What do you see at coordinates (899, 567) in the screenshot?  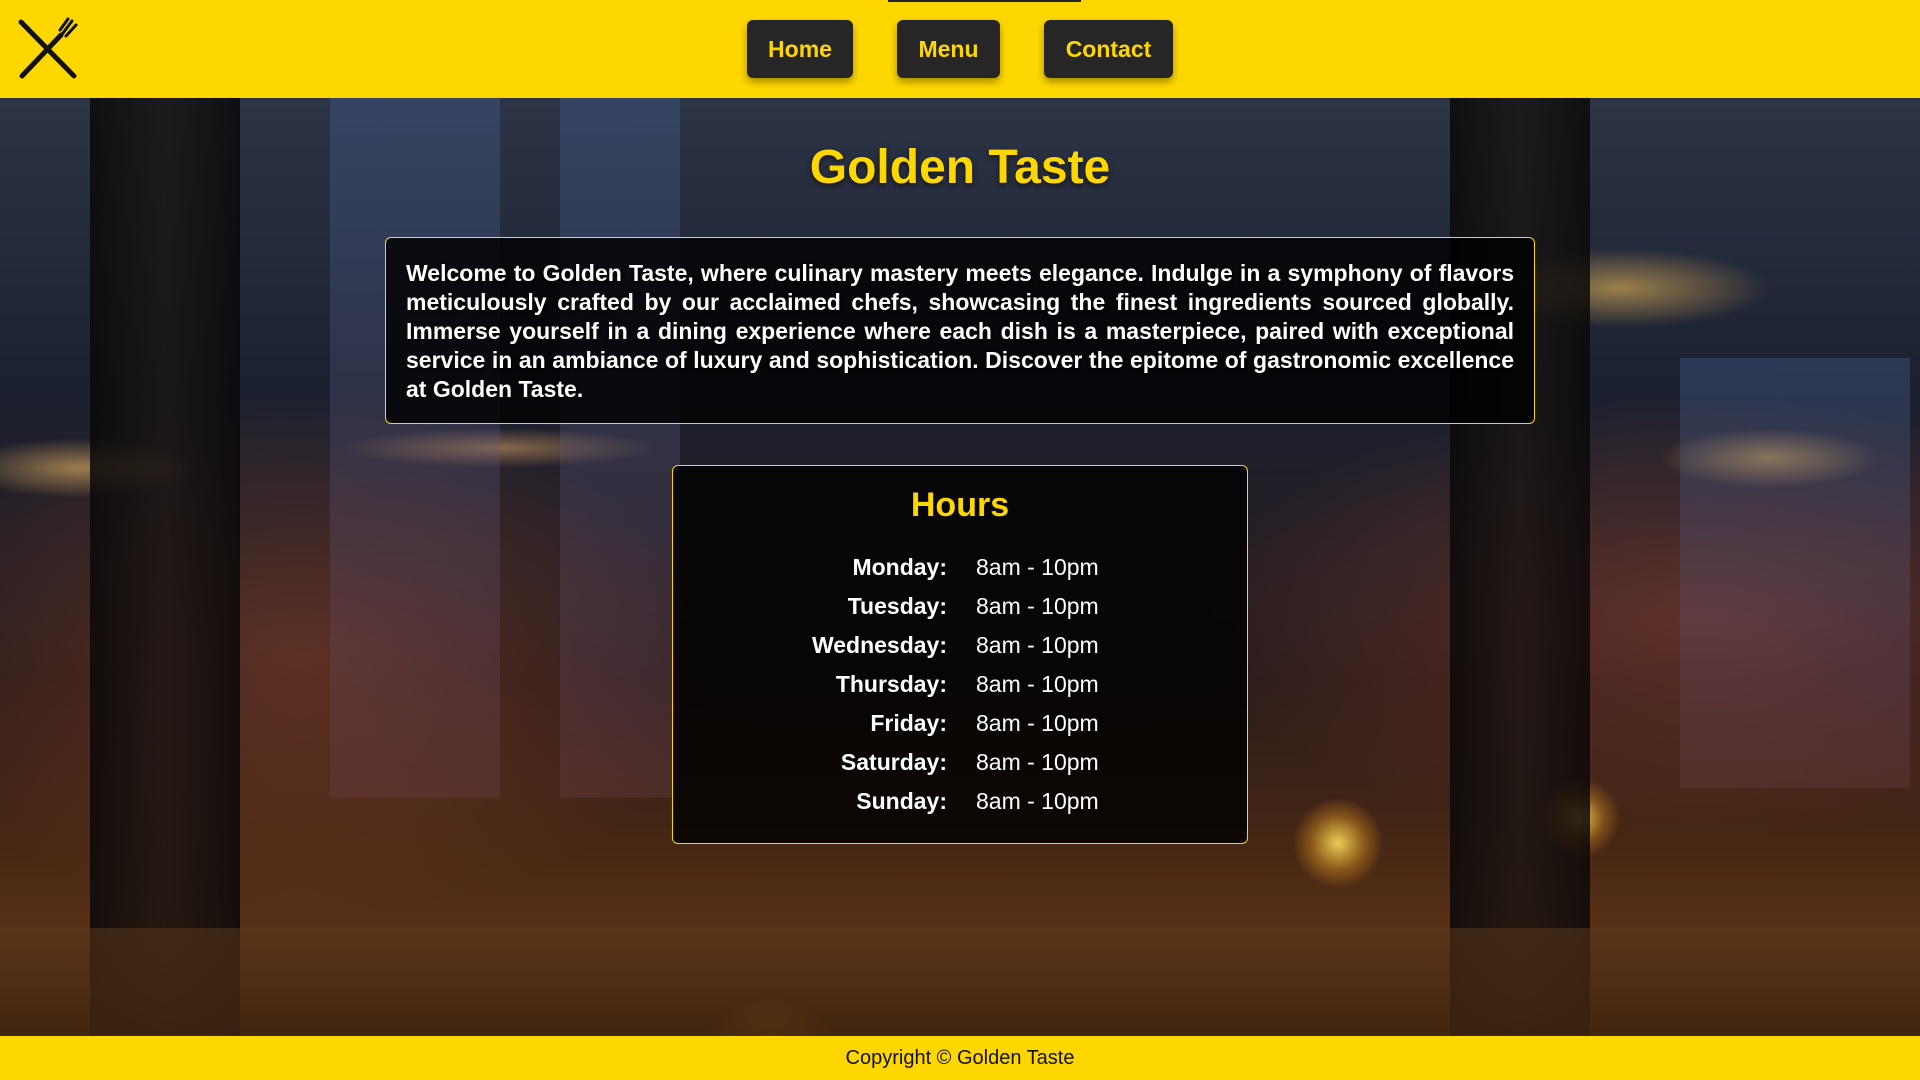 I see `hours-day: Monday:` at bounding box center [899, 567].